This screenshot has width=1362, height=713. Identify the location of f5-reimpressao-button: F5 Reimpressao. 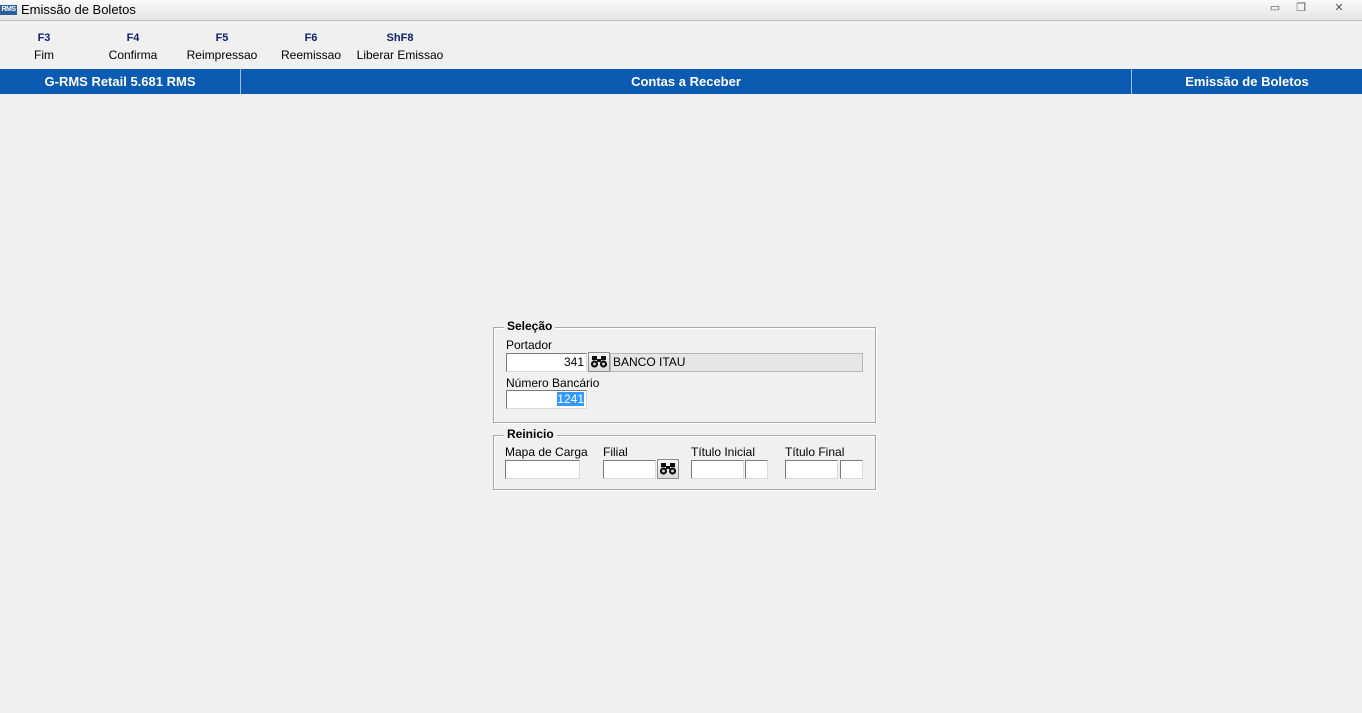
(222, 47).